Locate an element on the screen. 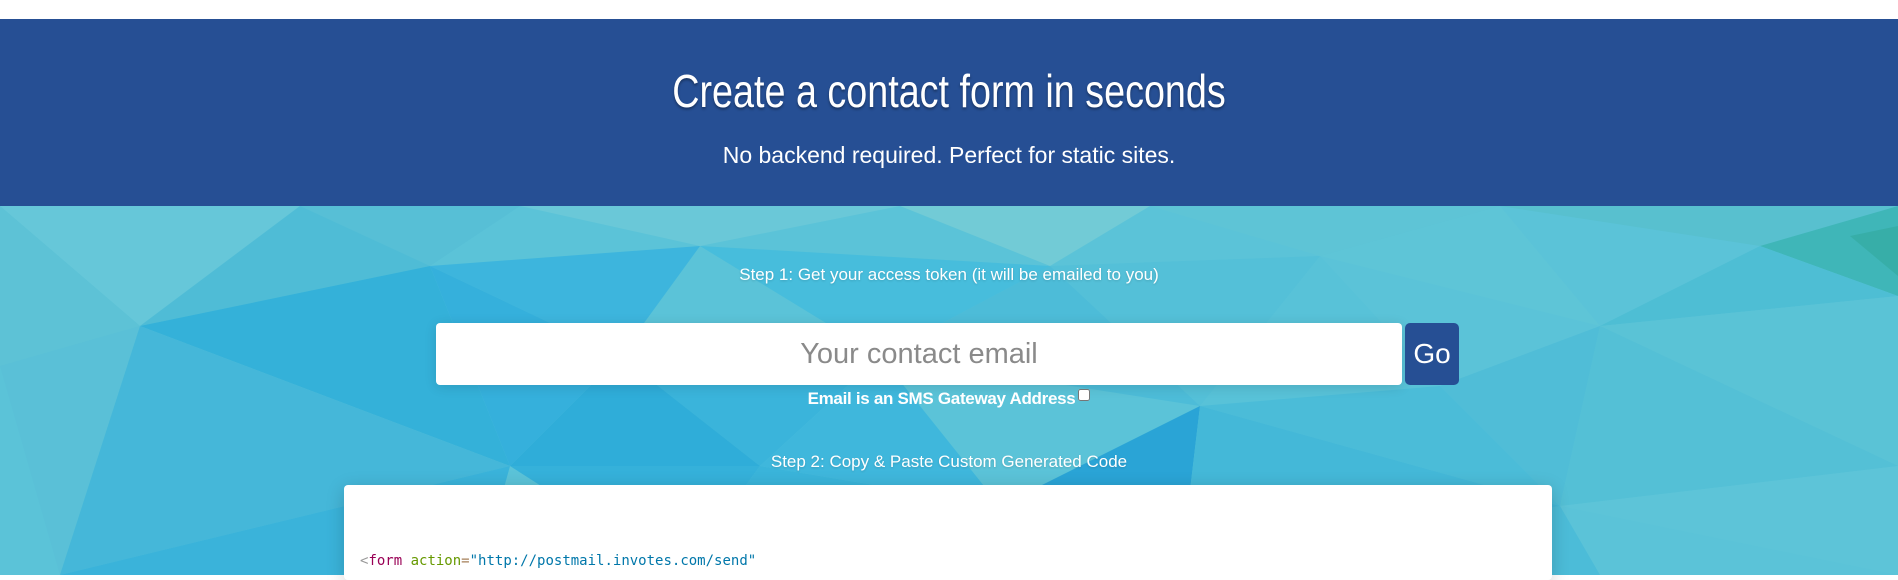  sms-gateway-checkbox is located at coordinates (1084, 395).